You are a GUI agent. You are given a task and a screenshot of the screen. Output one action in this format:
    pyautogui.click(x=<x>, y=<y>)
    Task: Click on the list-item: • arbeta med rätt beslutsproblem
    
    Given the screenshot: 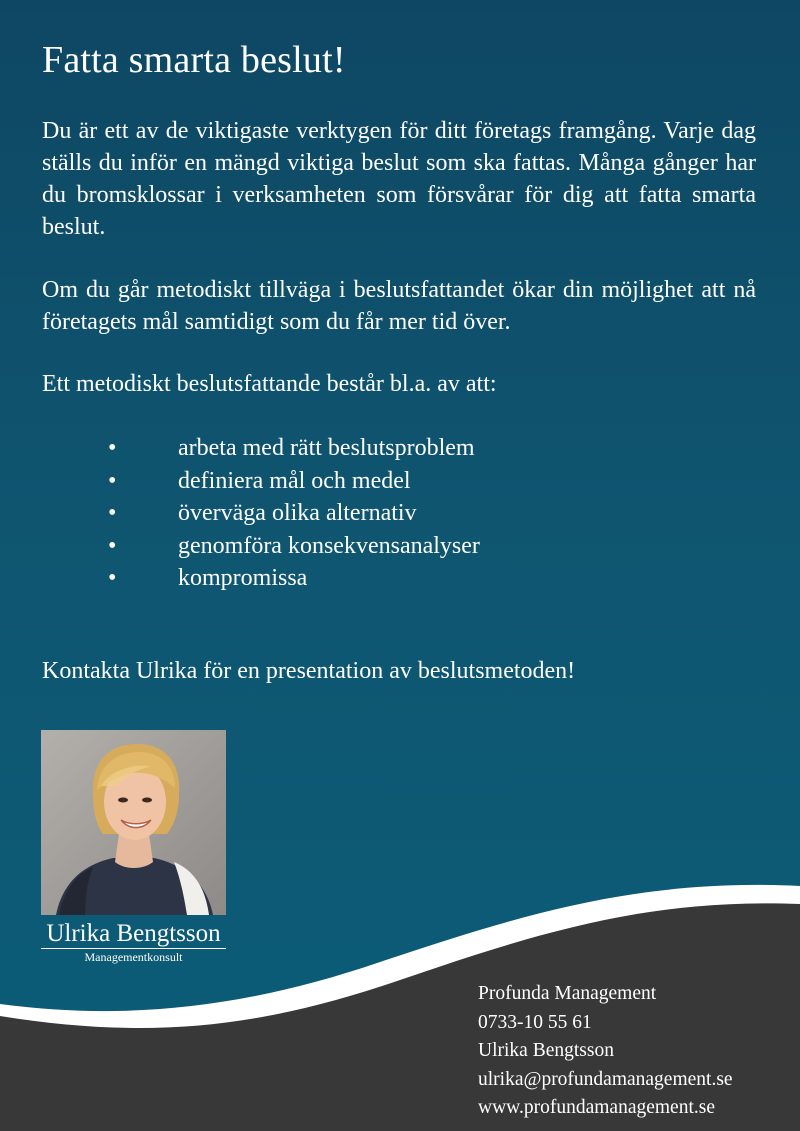 What is the action you would take?
    pyautogui.click(x=294, y=448)
    